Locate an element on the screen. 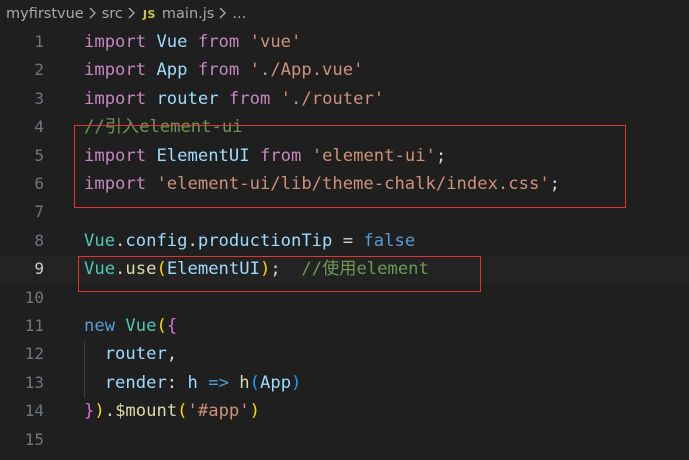 Image resolution: width=689 pixels, height=460 pixels. code-line: 3 import router from './router' is located at coordinates (344, 99).